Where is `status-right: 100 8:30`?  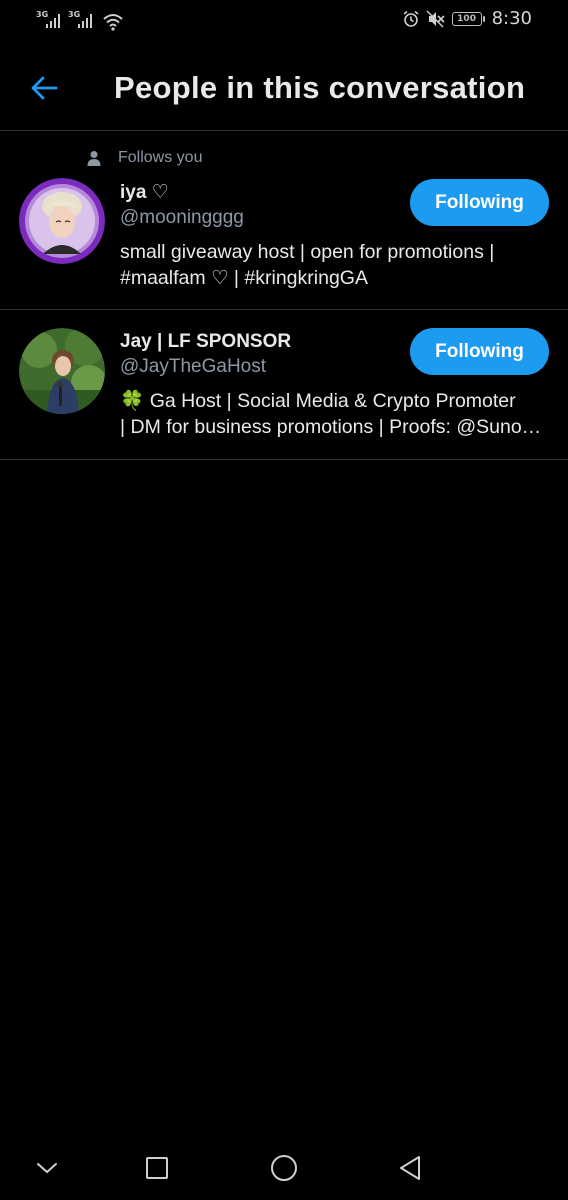
status-right: 100 8:30 is located at coordinates (467, 18).